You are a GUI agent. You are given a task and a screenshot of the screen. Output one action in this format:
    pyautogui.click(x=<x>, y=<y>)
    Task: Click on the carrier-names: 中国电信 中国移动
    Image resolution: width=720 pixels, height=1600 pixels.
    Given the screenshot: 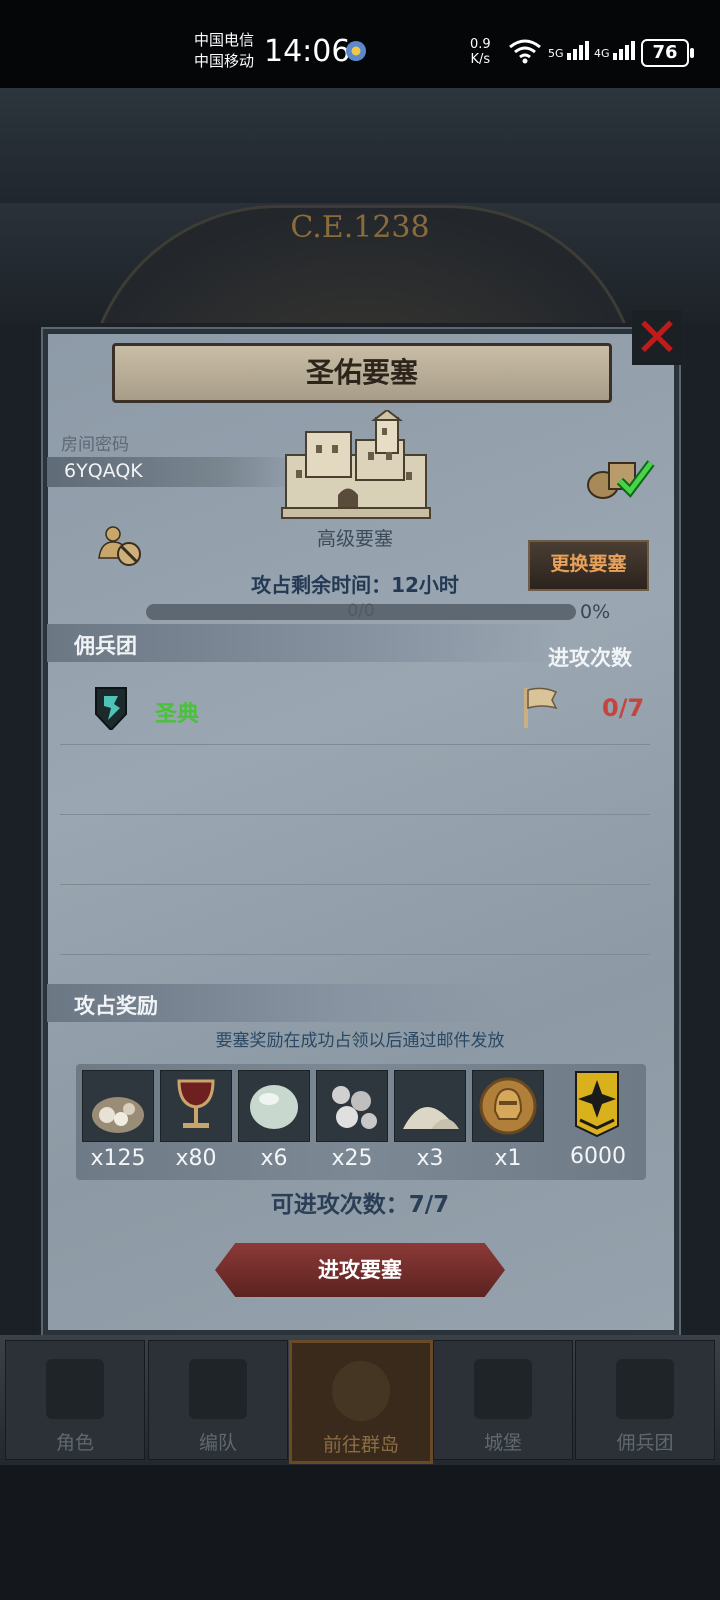 What is the action you would take?
    pyautogui.click(x=224, y=51)
    